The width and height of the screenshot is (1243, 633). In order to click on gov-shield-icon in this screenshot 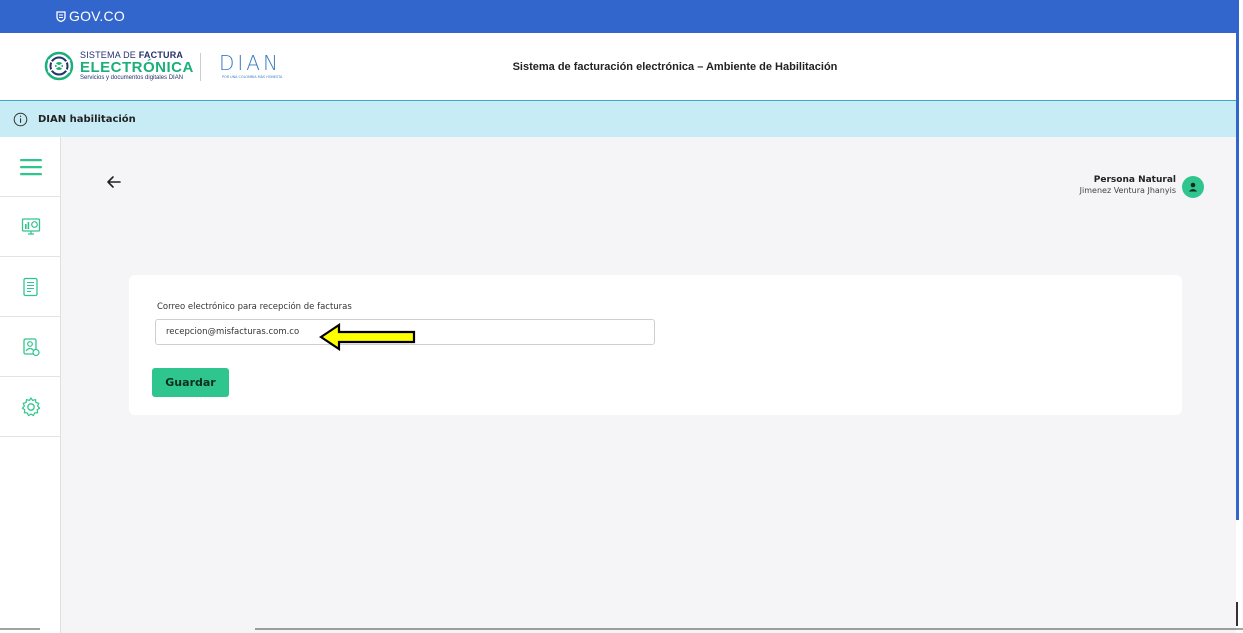, I will do `click(61, 16)`.